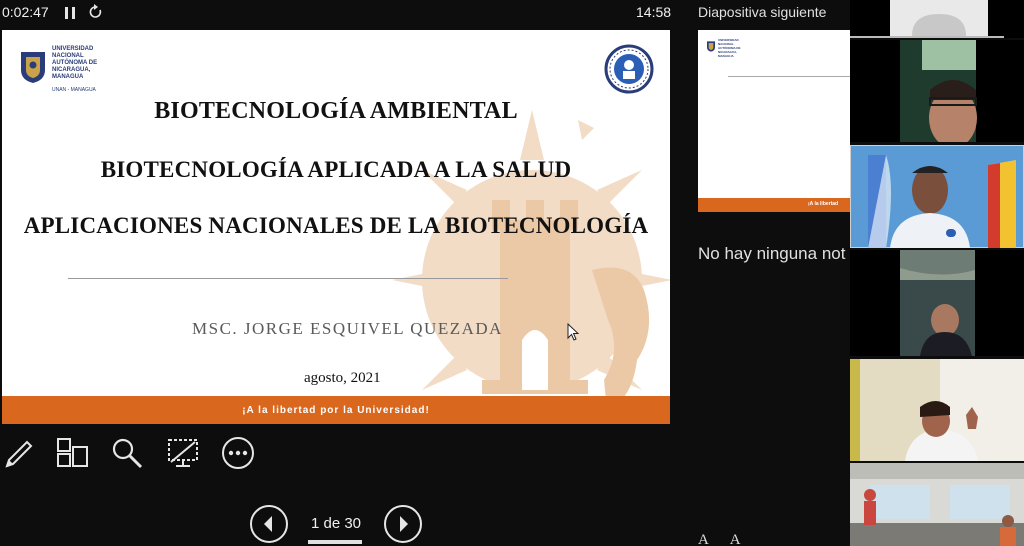 The height and width of the screenshot is (546, 1024). I want to click on pen-tool-button, so click(18, 453).